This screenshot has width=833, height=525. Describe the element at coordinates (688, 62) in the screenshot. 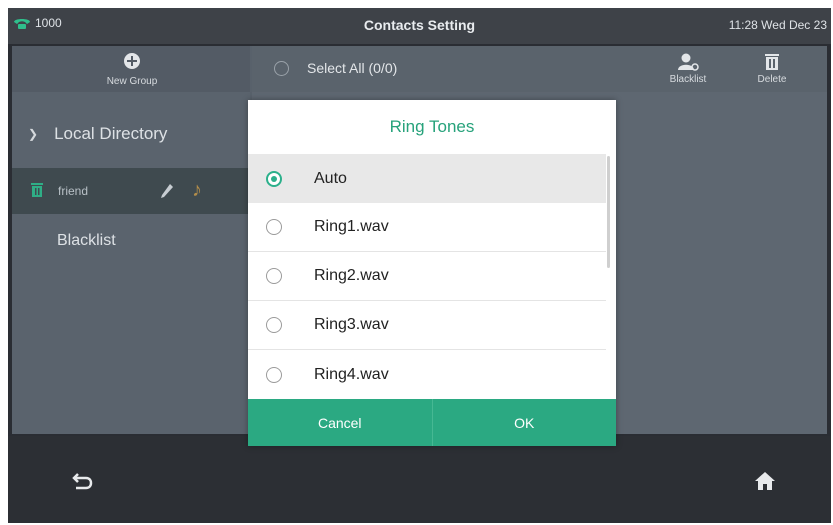

I see `user-block-icon` at that location.